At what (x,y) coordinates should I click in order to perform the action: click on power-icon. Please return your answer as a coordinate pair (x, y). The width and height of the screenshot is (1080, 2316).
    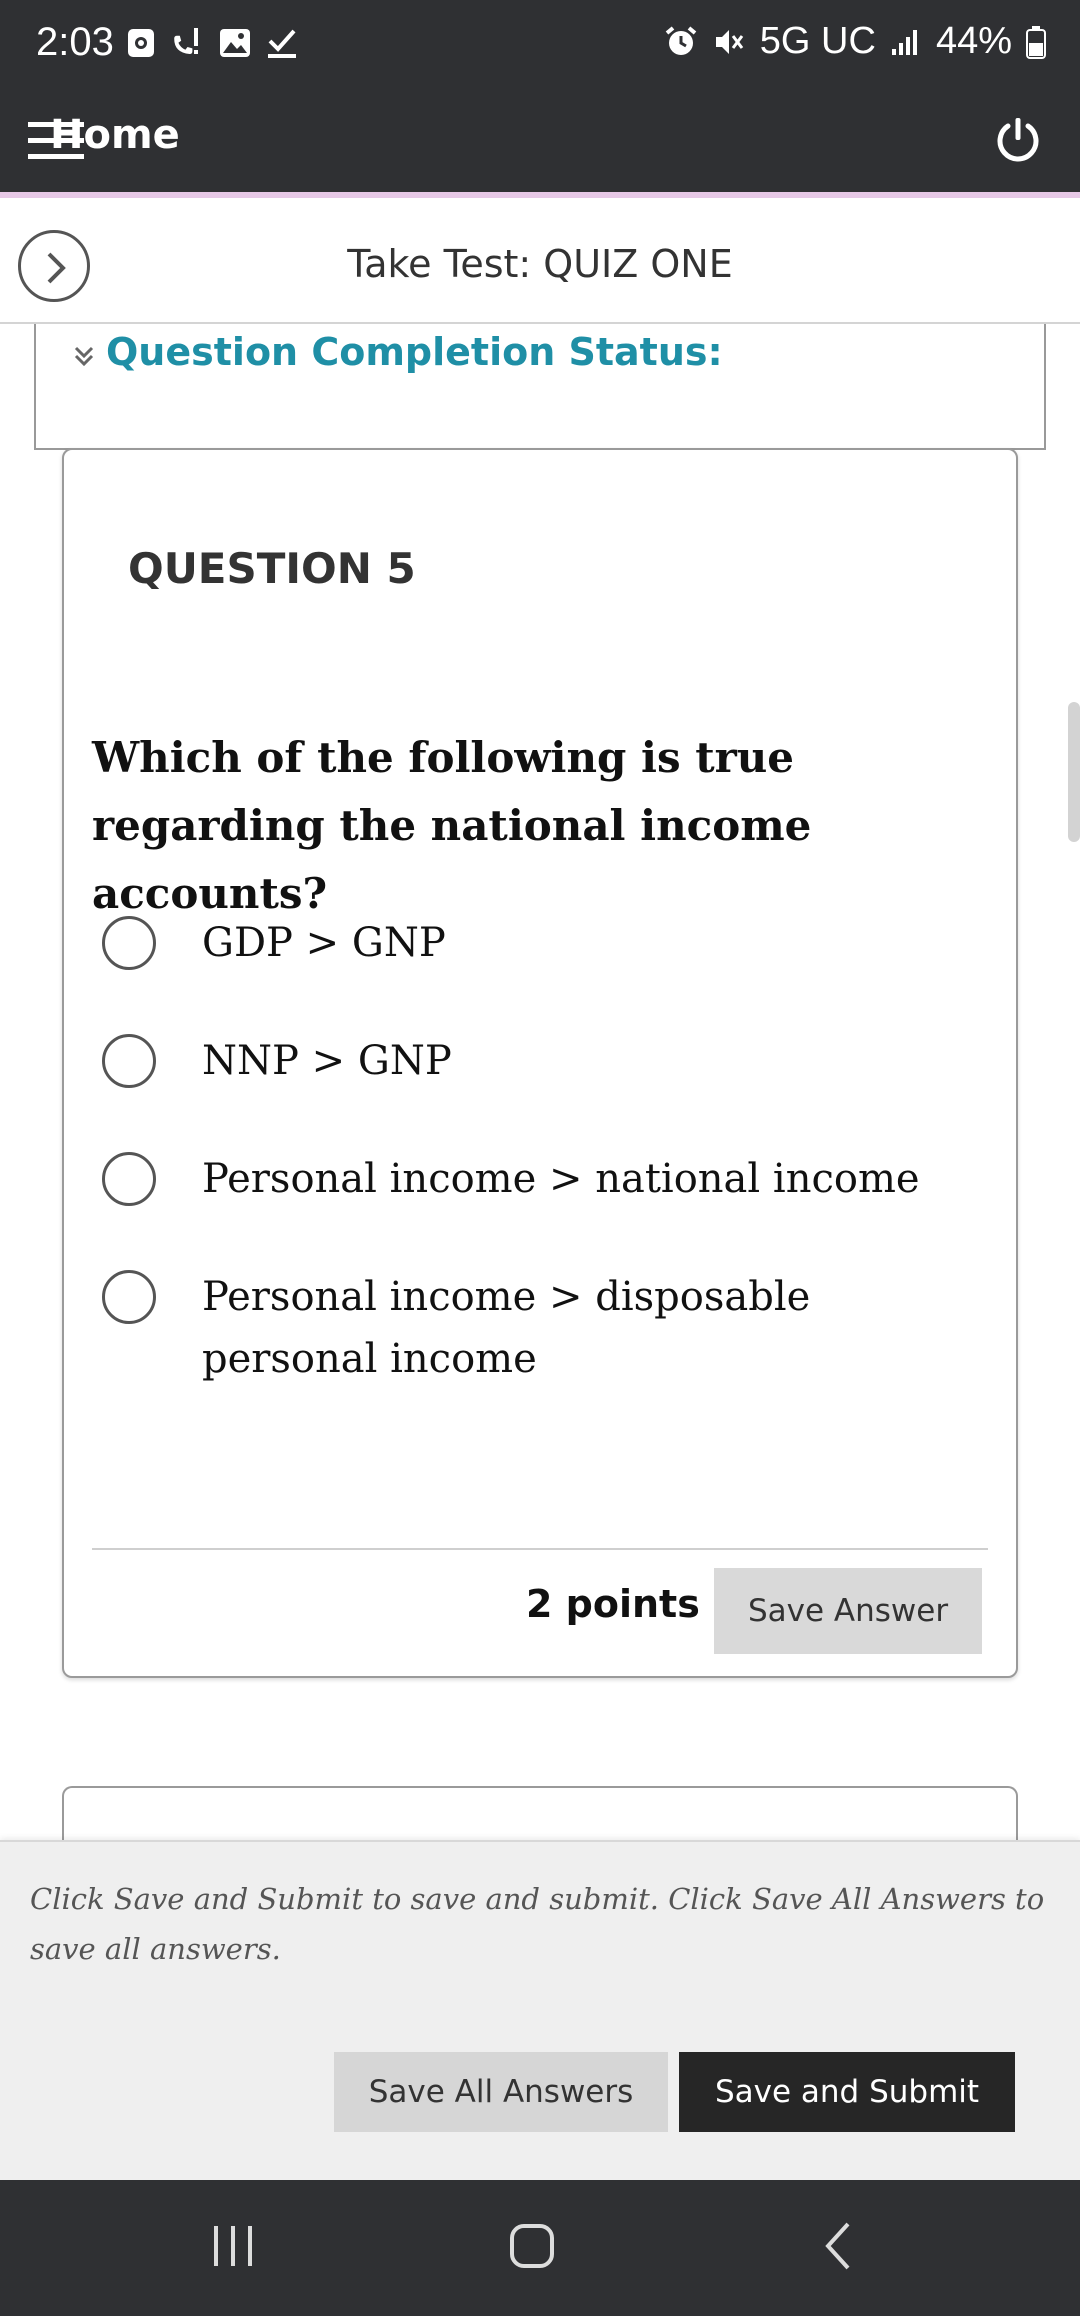
    Looking at the image, I should click on (1018, 140).